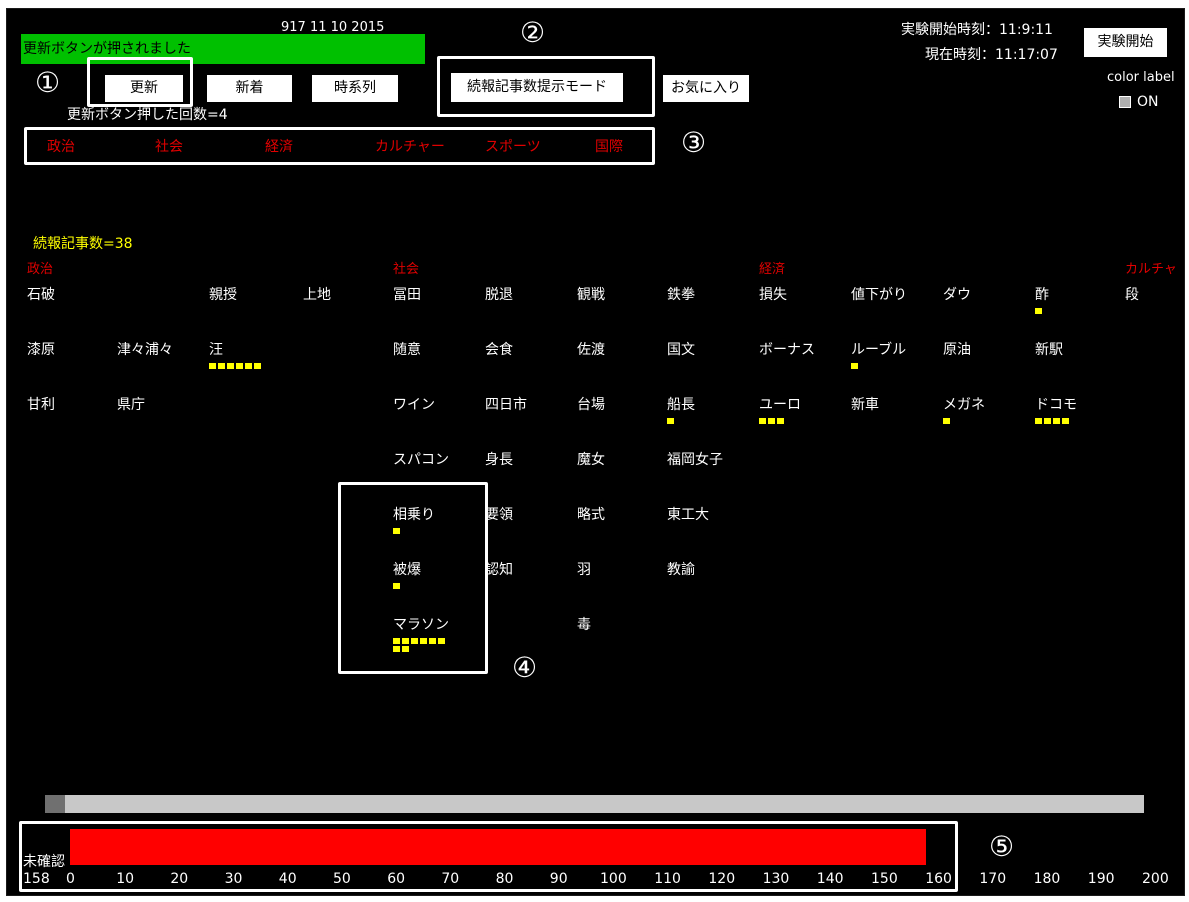  I want to click on keyword-label: 略式, so click(591, 515).